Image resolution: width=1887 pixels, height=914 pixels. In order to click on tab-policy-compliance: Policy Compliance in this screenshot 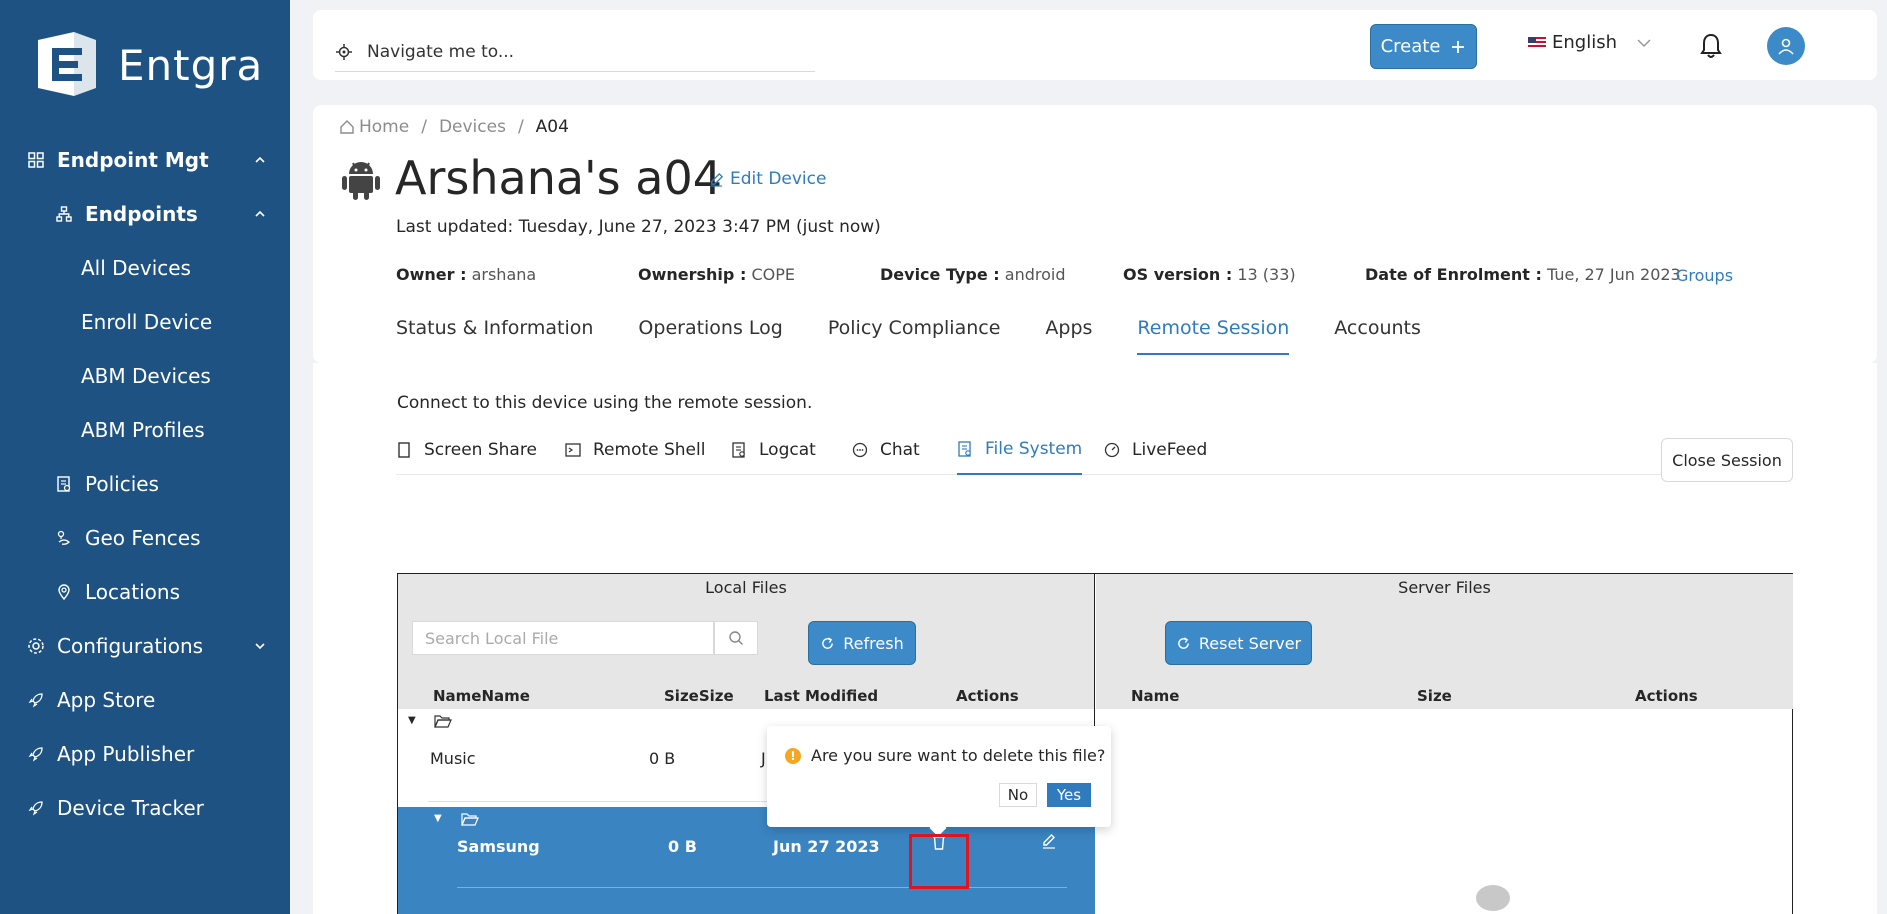, I will do `click(914, 336)`.